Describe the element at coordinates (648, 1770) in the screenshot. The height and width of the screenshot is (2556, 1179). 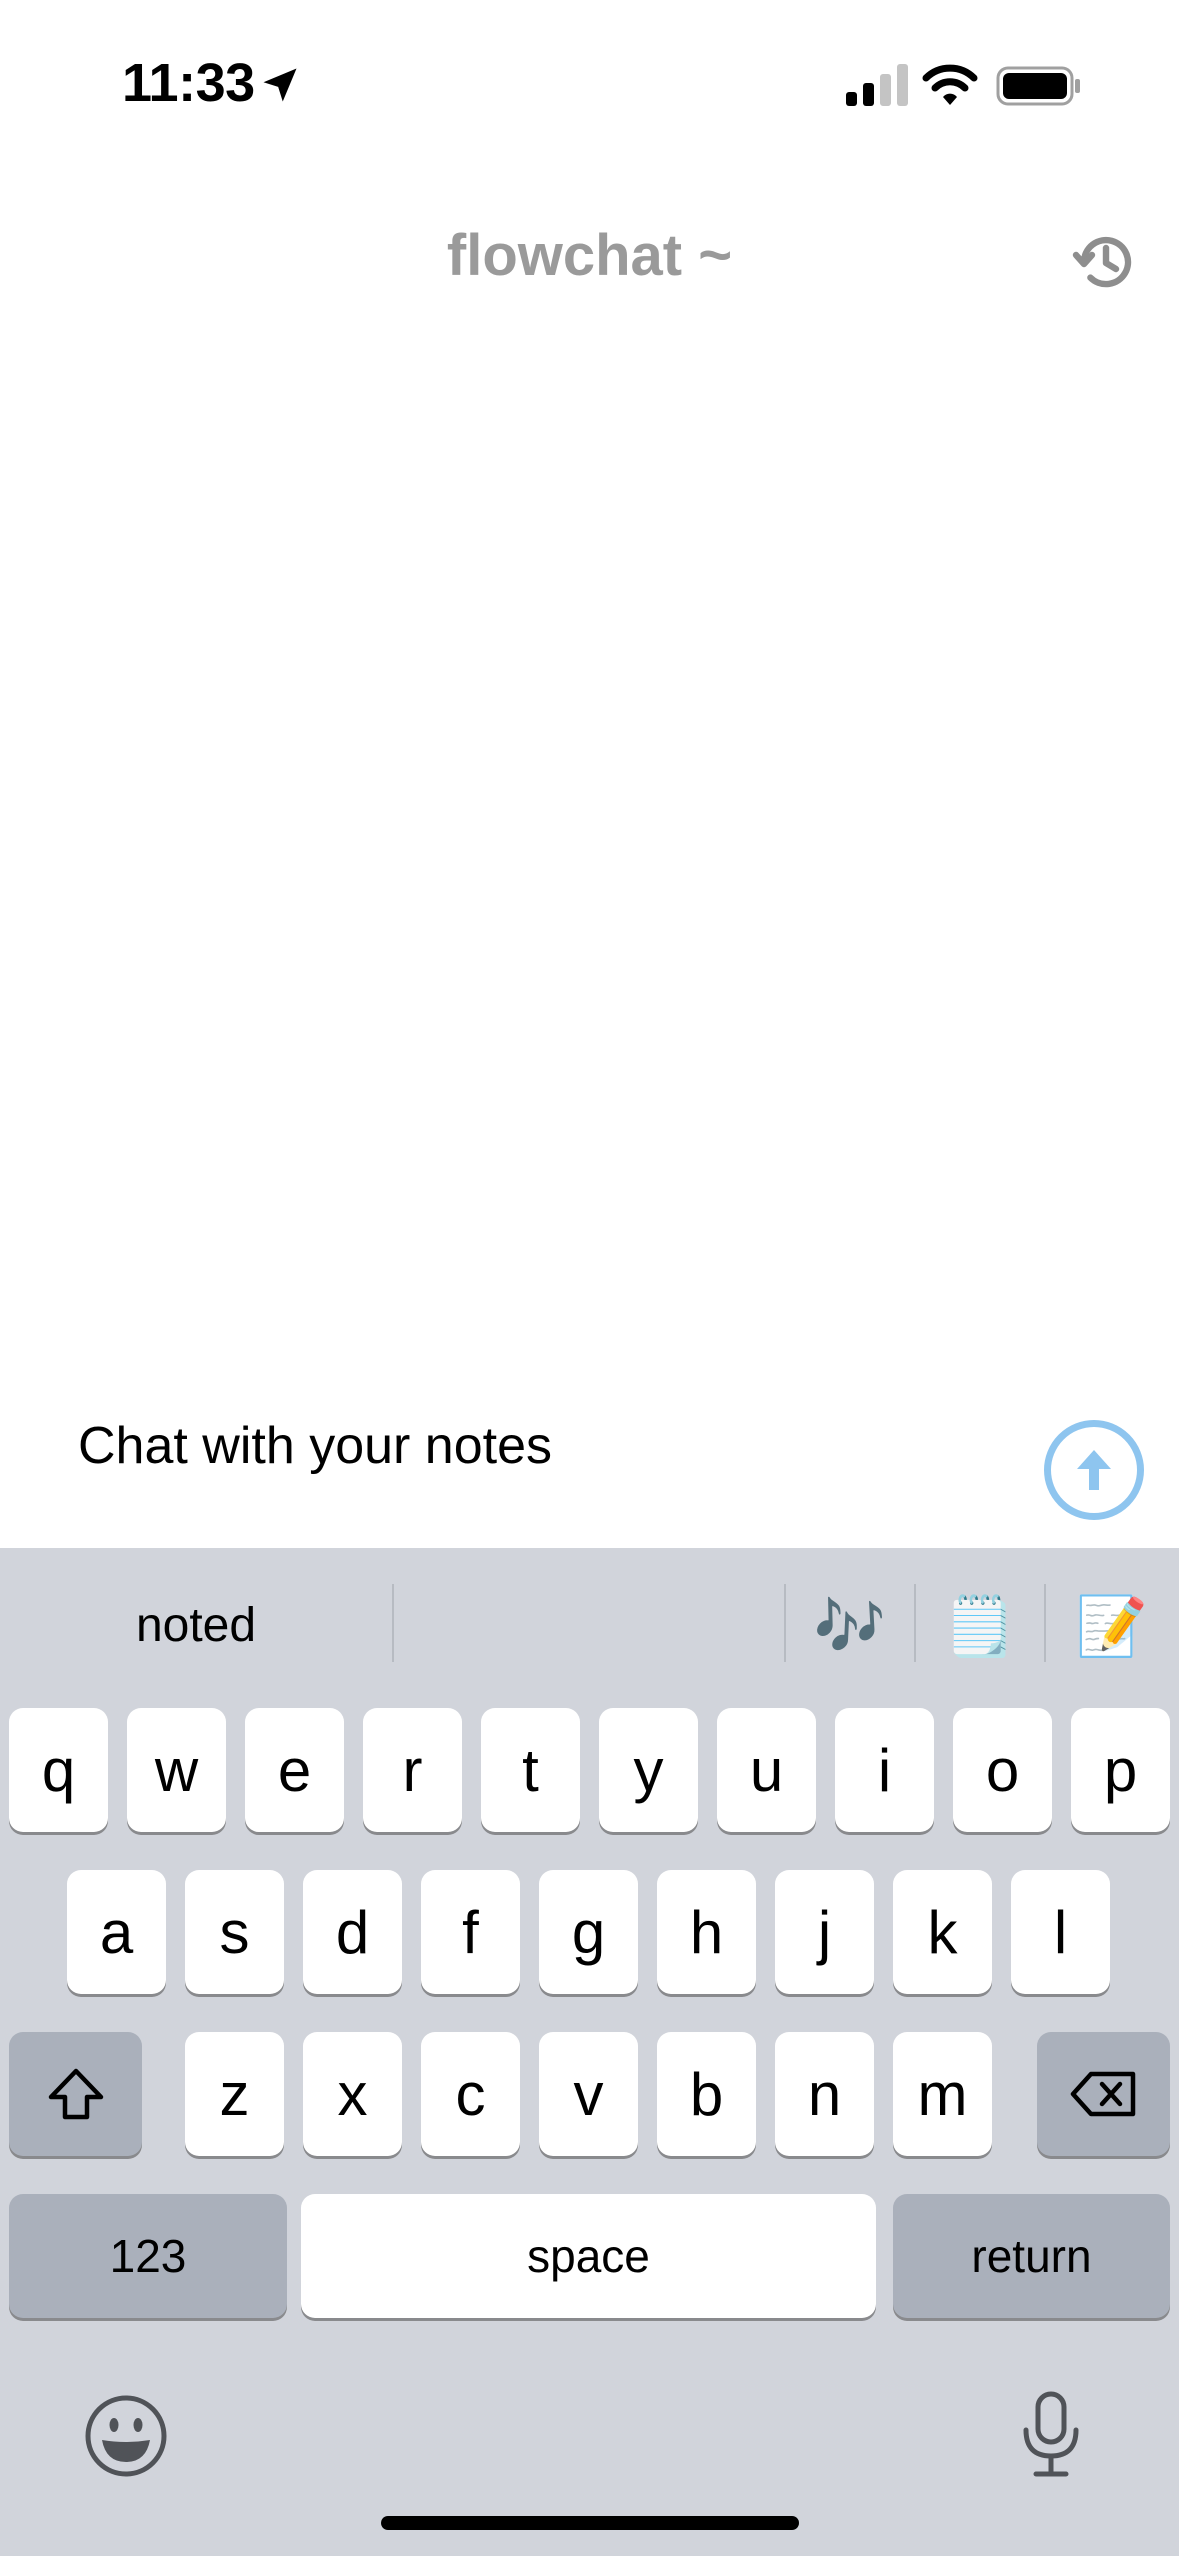
I see `key-y: y` at that location.